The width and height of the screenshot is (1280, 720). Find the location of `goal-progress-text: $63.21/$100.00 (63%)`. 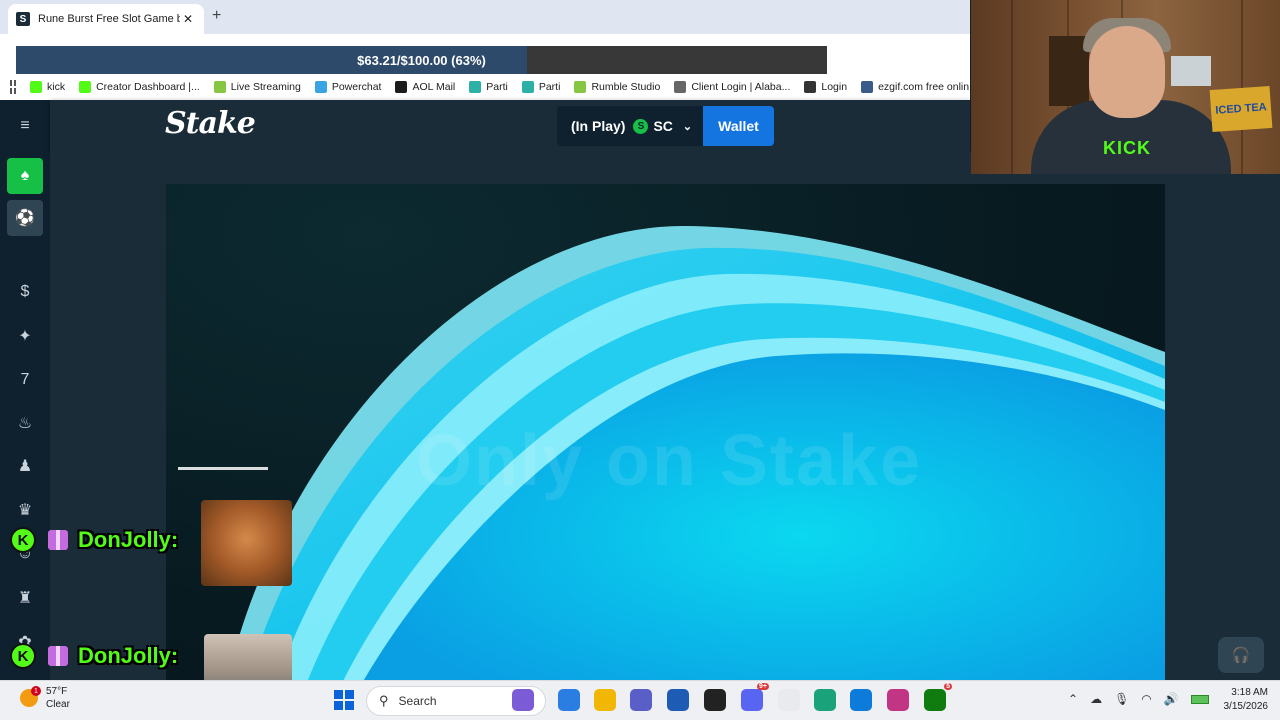

goal-progress-text: $63.21/$100.00 (63%) is located at coordinates (421, 60).